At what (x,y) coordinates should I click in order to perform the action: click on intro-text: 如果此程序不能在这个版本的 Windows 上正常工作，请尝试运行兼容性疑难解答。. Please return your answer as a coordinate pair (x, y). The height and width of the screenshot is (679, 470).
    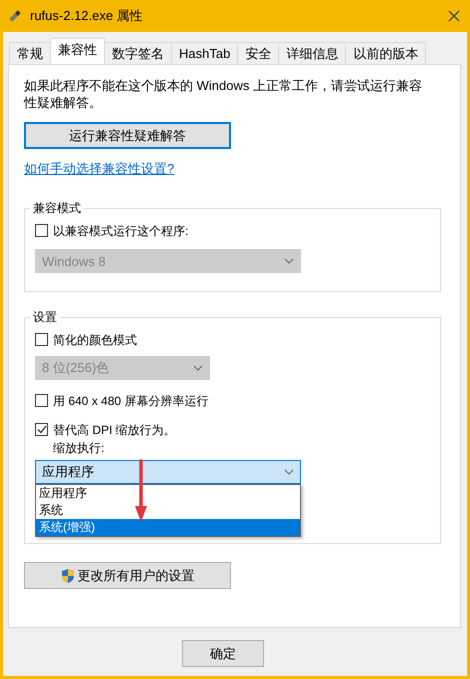
    Looking at the image, I should click on (223, 94).